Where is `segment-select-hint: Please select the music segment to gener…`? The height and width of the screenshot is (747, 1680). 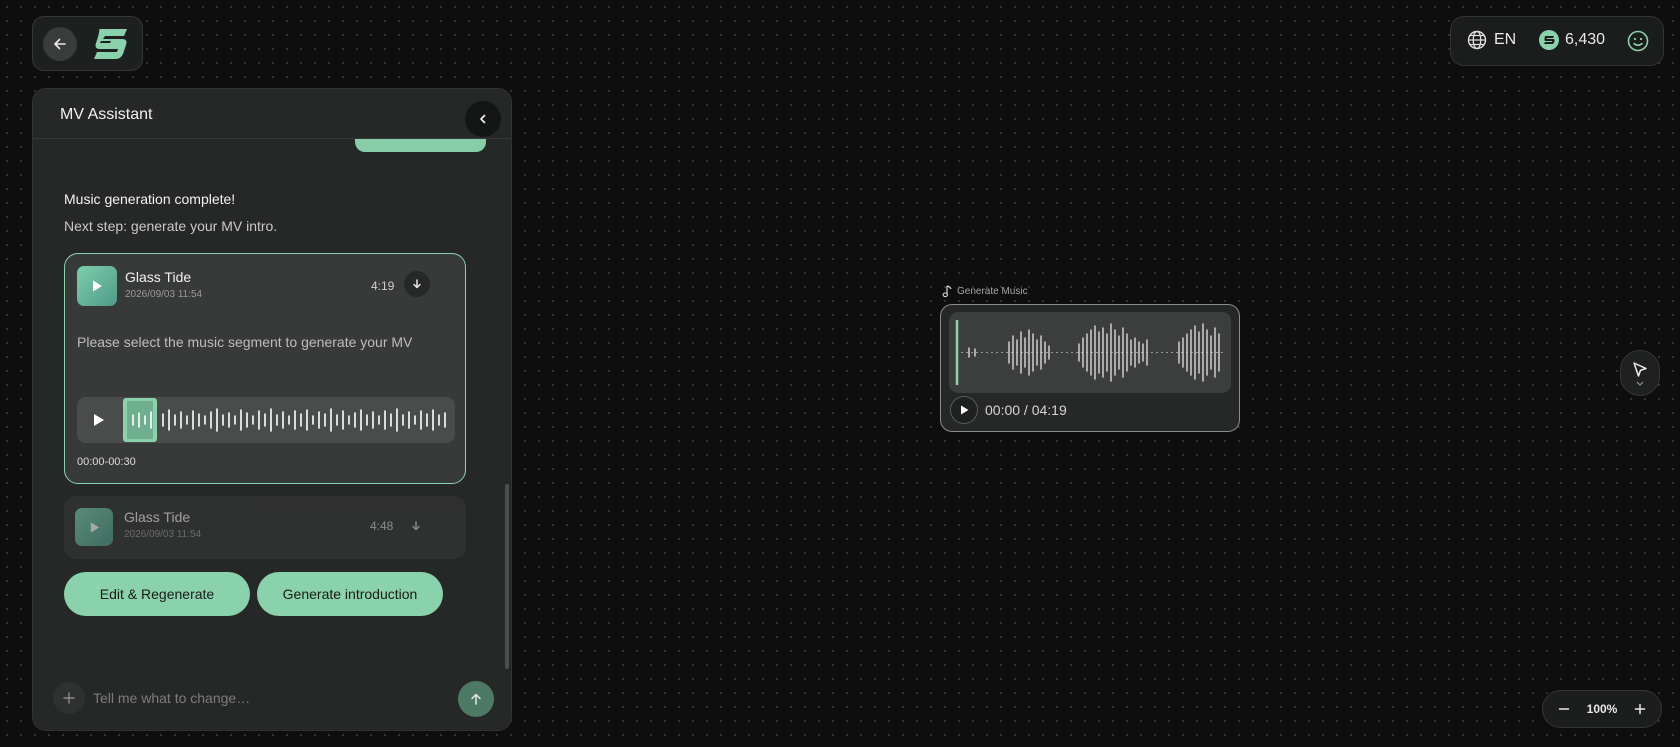
segment-select-hint: Please select the music segment to gener… is located at coordinates (245, 342).